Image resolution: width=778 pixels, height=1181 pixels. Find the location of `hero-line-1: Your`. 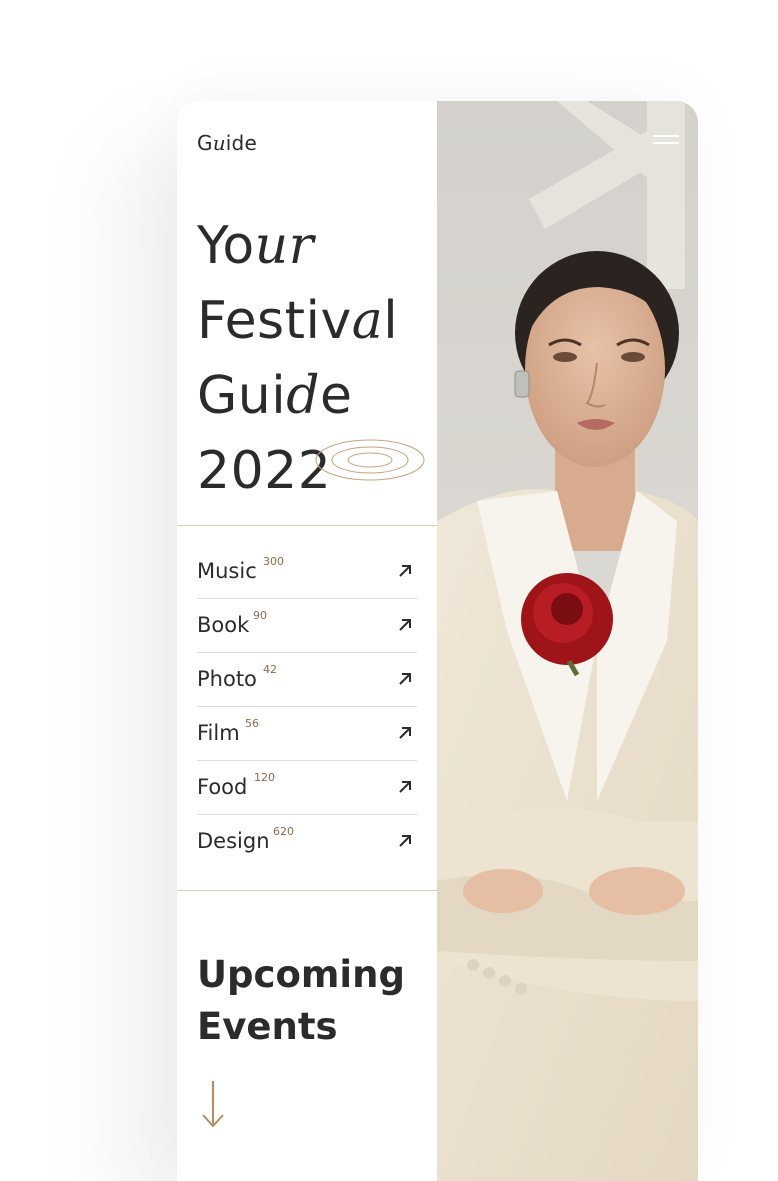

hero-line-1: Your is located at coordinates (297, 246).